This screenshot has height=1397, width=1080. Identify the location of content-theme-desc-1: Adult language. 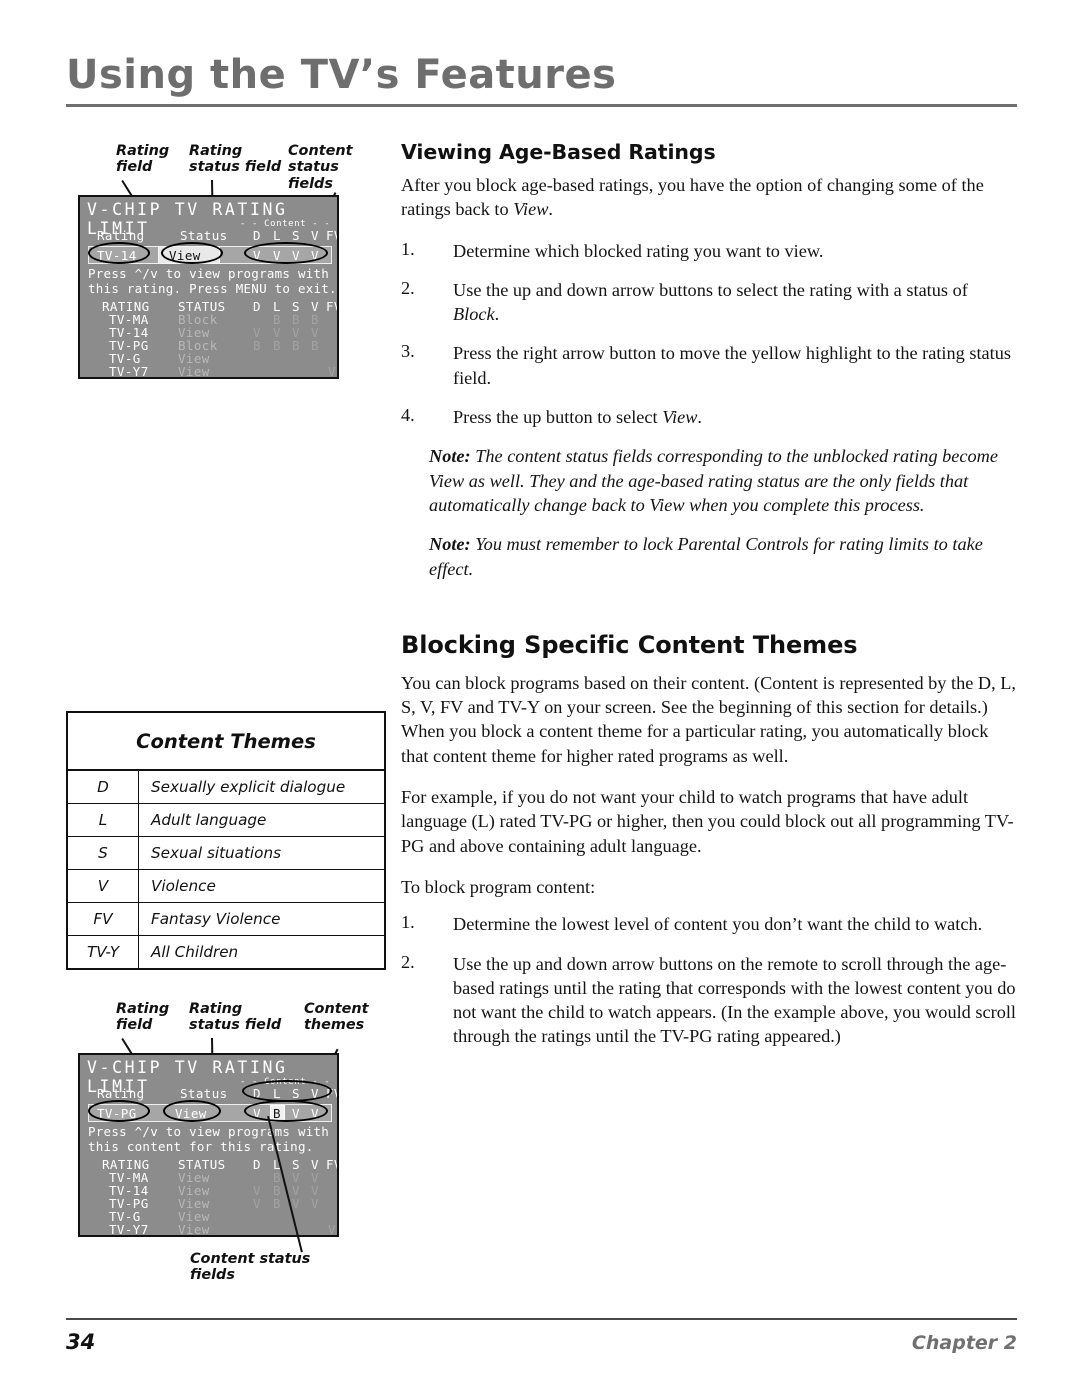
(262, 820).